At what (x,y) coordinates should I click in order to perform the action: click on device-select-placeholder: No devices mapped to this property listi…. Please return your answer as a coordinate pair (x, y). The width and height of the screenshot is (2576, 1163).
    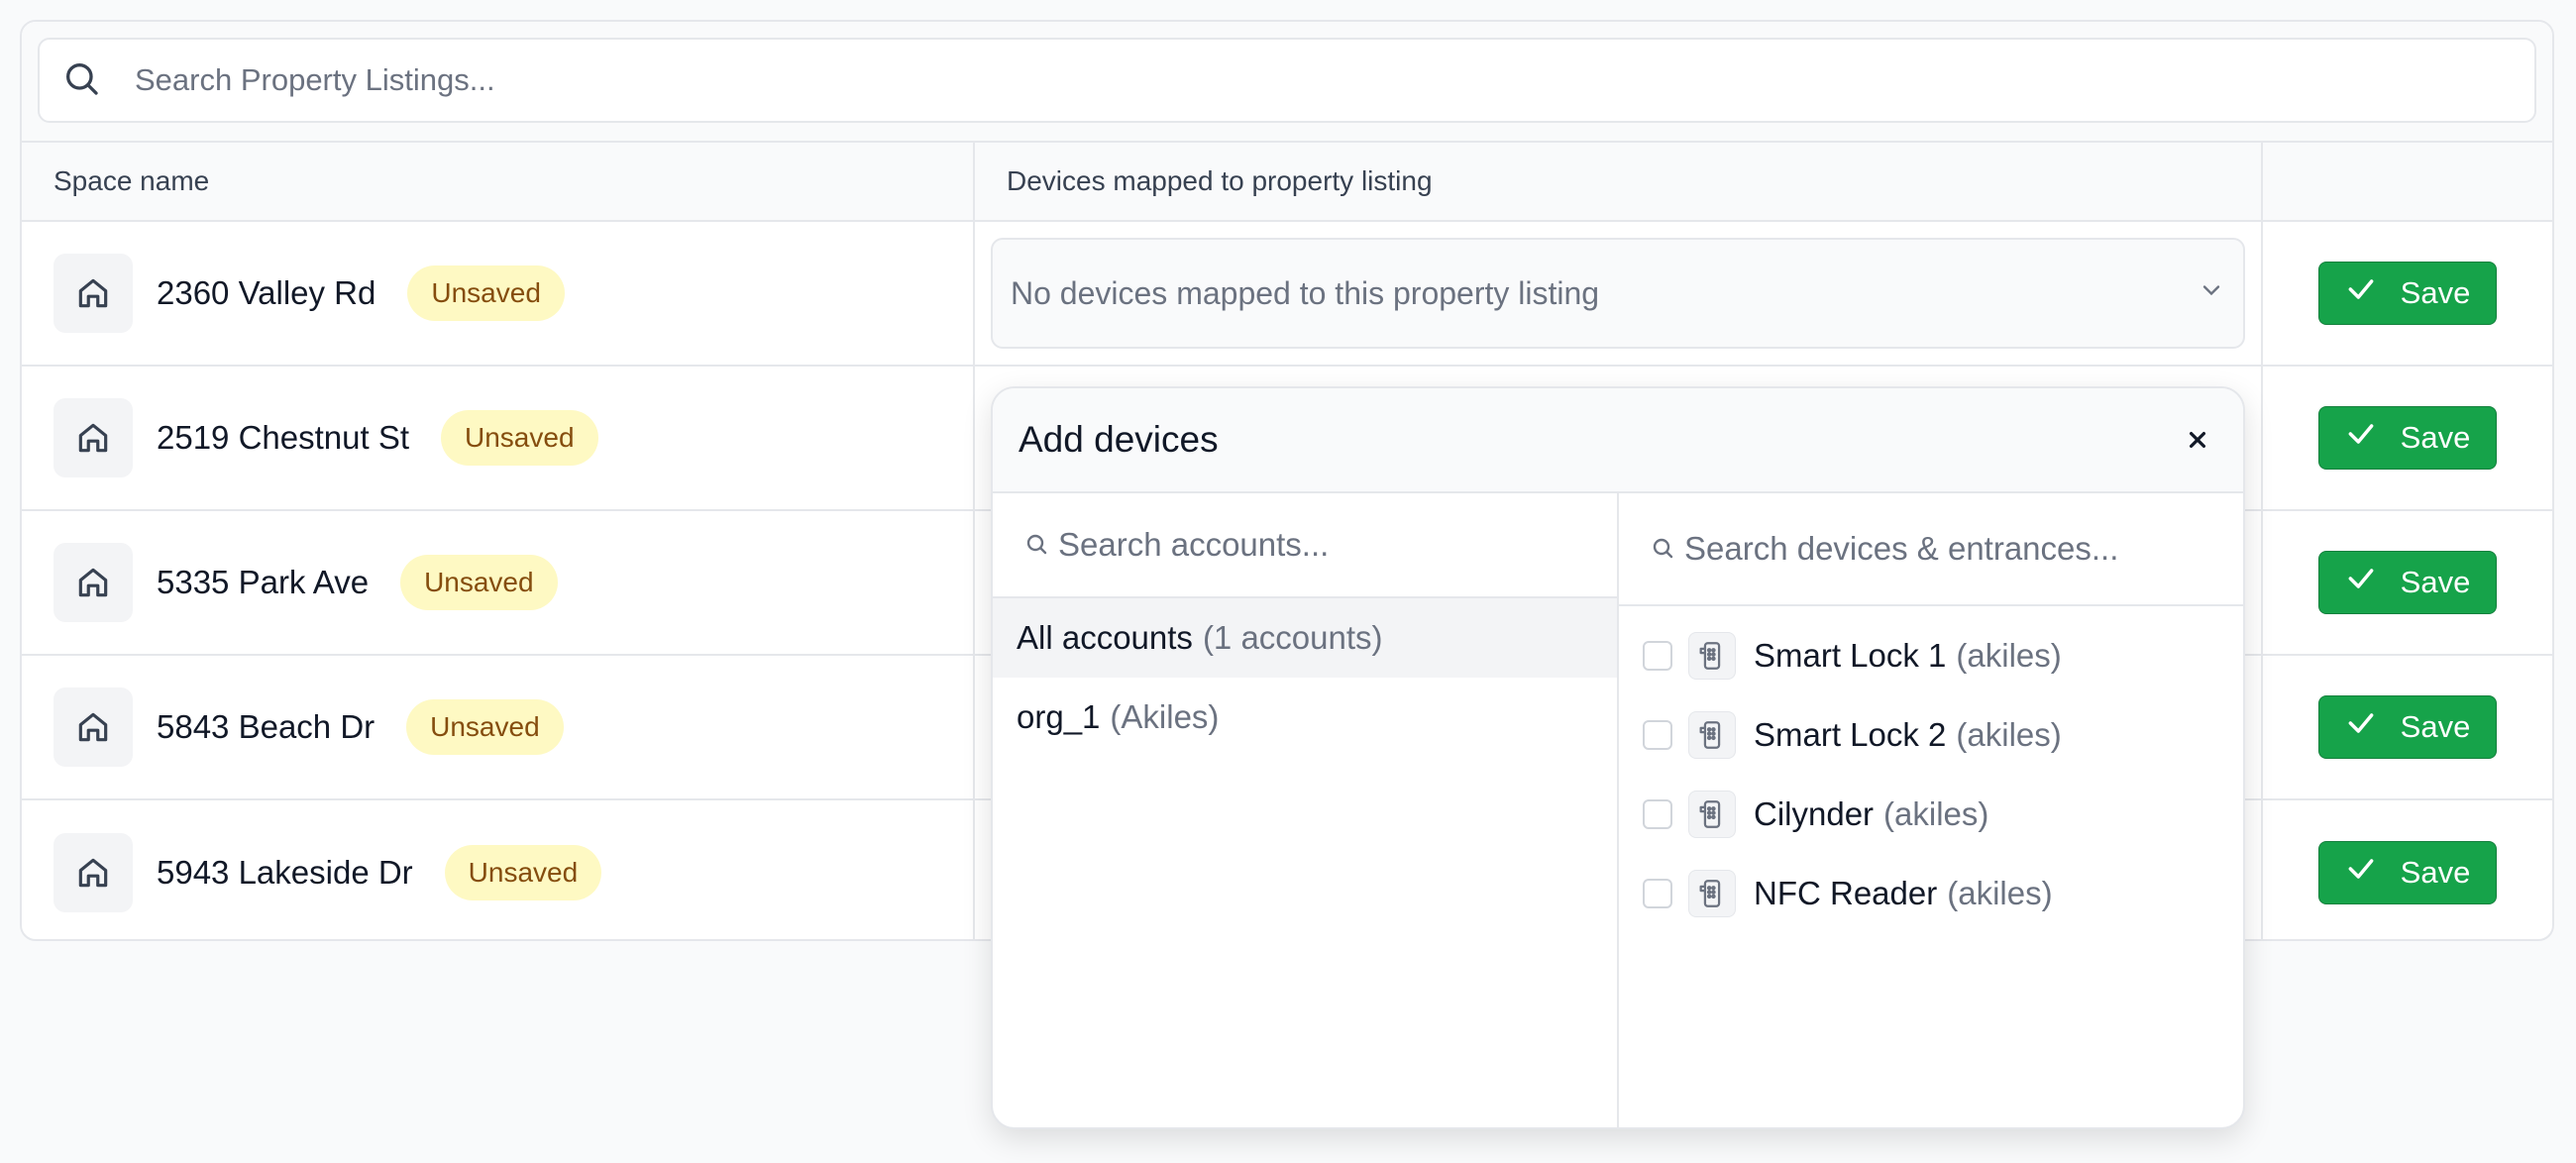
    Looking at the image, I should click on (1305, 292).